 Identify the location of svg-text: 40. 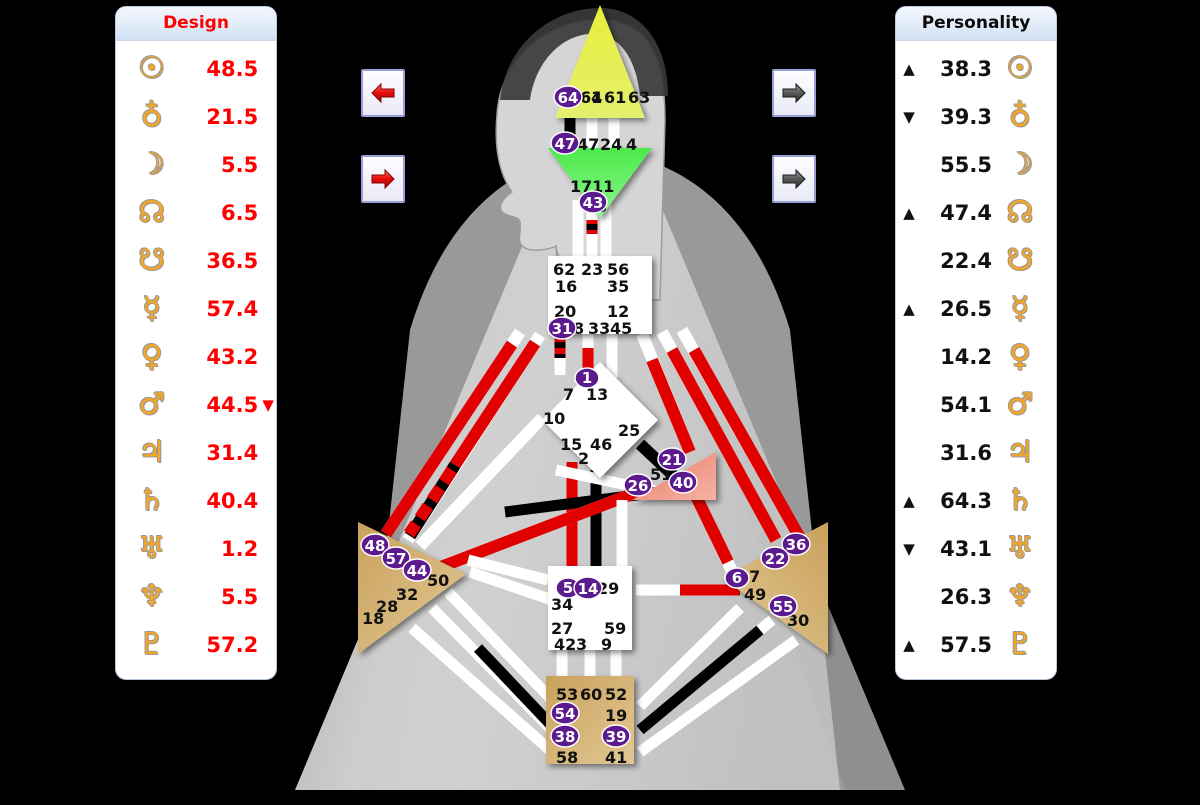
(683, 483).